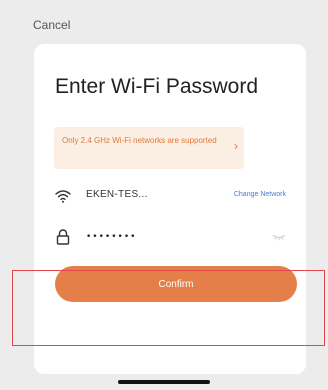 The height and width of the screenshot is (390, 328). I want to click on cancel-button: Cancel, so click(51, 25).